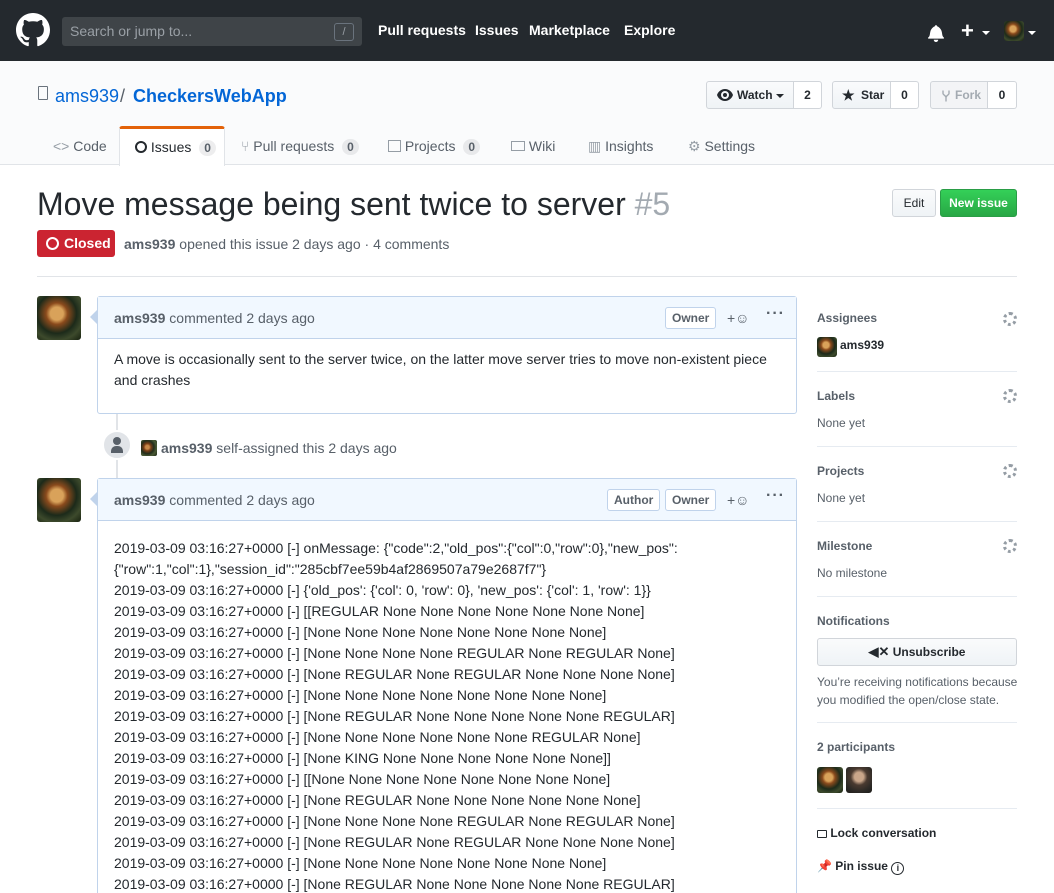  I want to click on issue-state-badge: Closed, so click(76, 243).